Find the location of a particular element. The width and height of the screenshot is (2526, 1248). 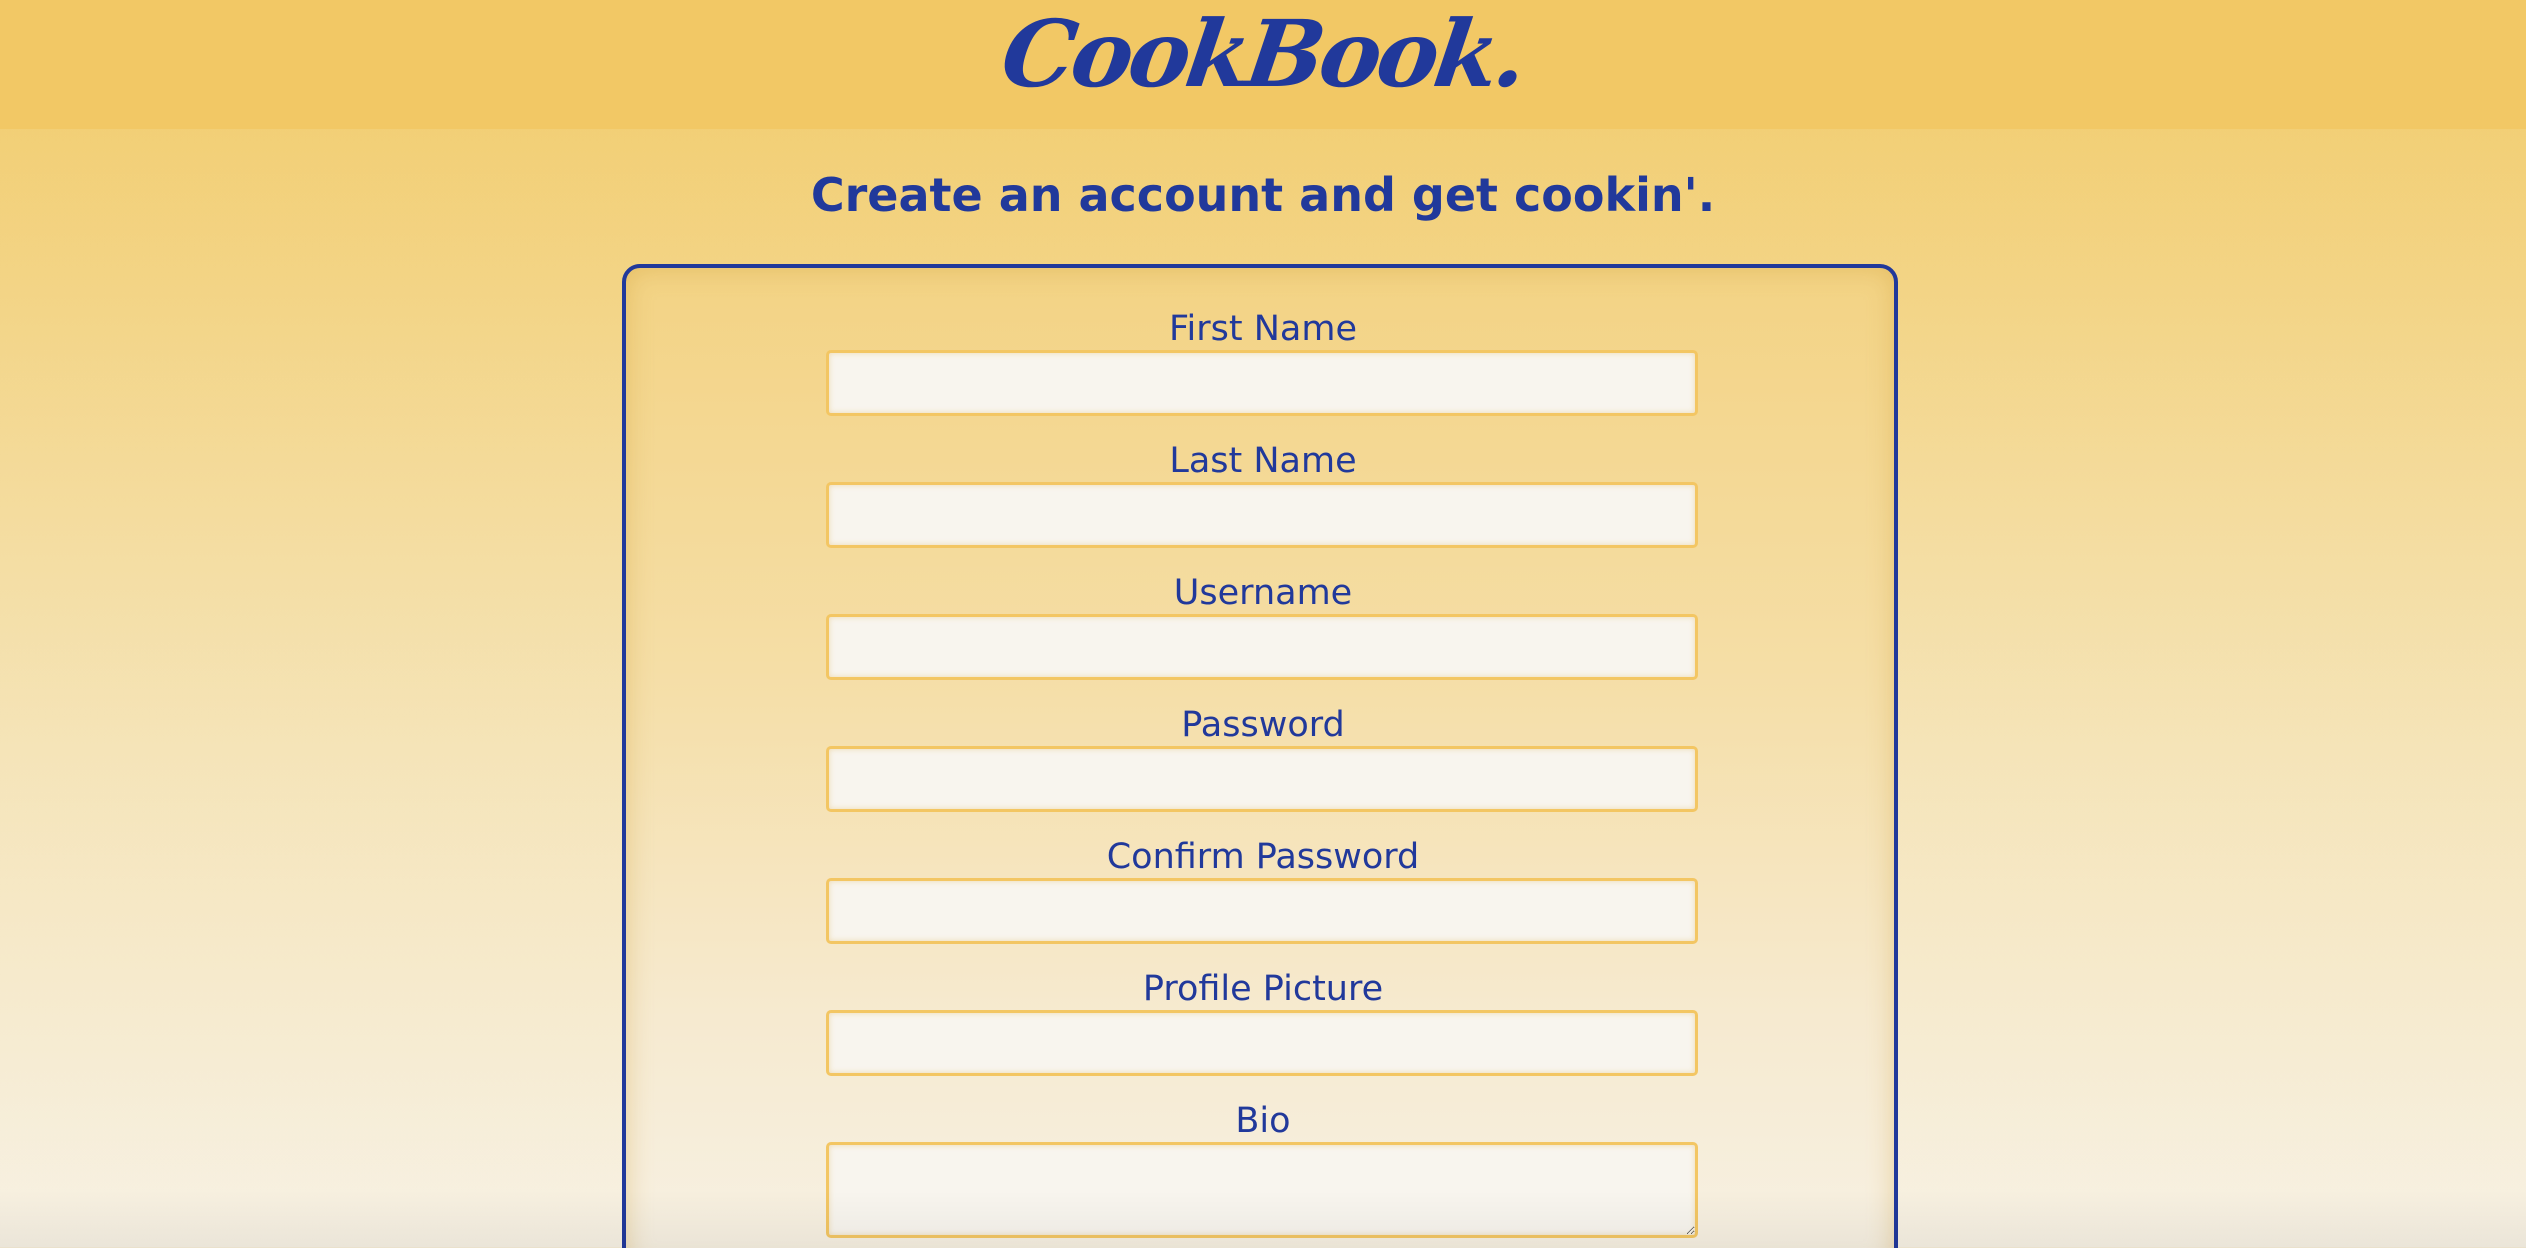

confirm-password-label: Confirm Password is located at coordinates (1263, 857).